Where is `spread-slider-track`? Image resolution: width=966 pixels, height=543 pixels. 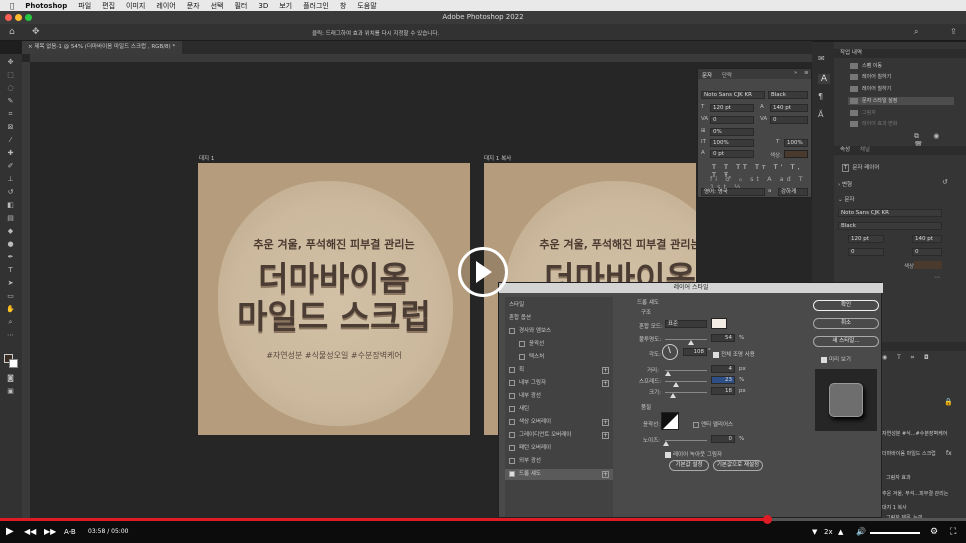 spread-slider-track is located at coordinates (686, 381).